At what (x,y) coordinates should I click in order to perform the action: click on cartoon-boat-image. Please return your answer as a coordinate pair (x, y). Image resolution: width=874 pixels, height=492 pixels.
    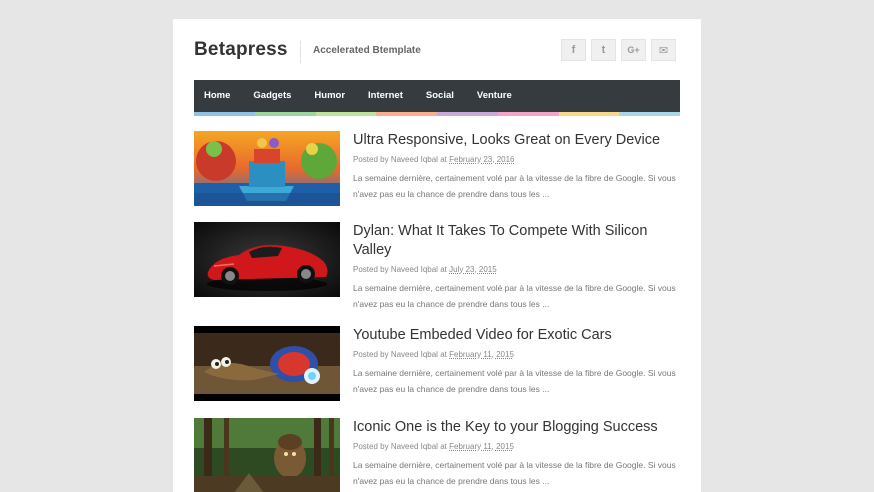
    Looking at the image, I should click on (267, 168).